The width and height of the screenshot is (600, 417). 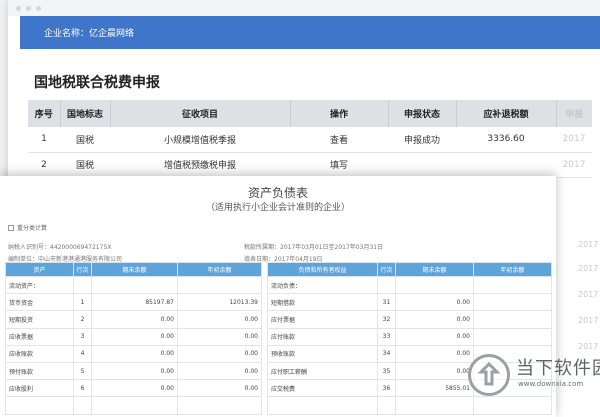 What do you see at coordinates (60, 247) in the screenshot?
I see `taxpayer-id: 纳税人识别号：44200006947217​5X` at bounding box center [60, 247].